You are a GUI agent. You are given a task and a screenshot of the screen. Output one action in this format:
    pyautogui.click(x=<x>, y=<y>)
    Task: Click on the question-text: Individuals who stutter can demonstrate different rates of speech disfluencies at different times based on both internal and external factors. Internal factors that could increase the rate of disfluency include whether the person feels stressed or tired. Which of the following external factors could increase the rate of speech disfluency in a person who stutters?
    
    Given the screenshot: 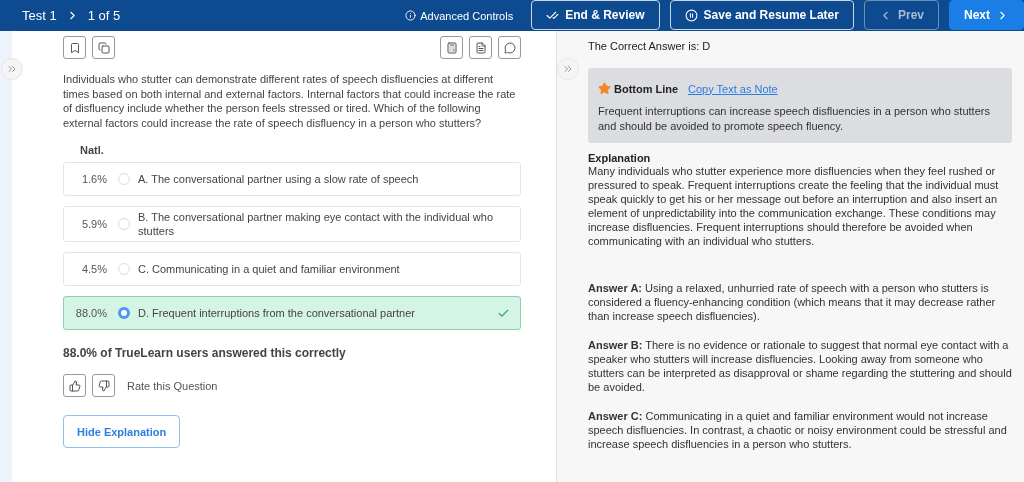 What is the action you would take?
    pyautogui.click(x=290, y=101)
    